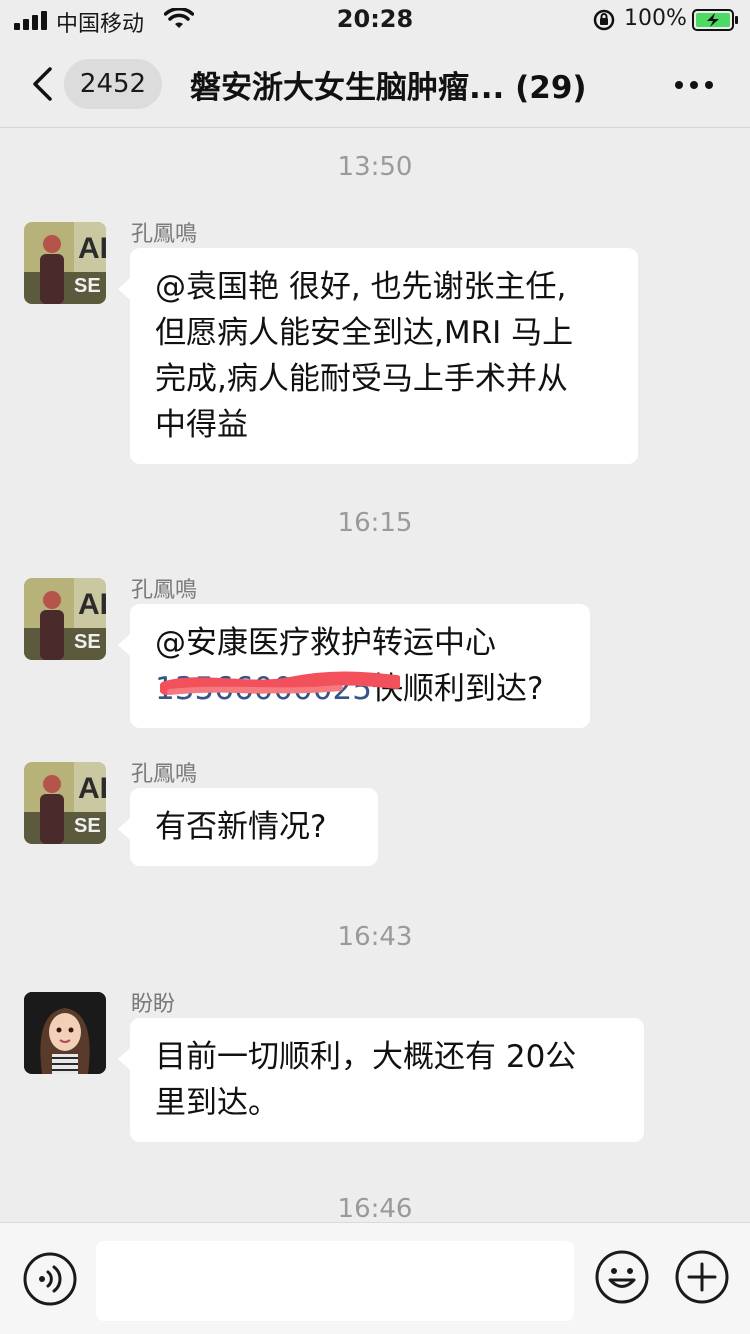 The height and width of the screenshot is (1334, 750). What do you see at coordinates (655, 18) in the screenshot?
I see `battery-percentage: 100%` at bounding box center [655, 18].